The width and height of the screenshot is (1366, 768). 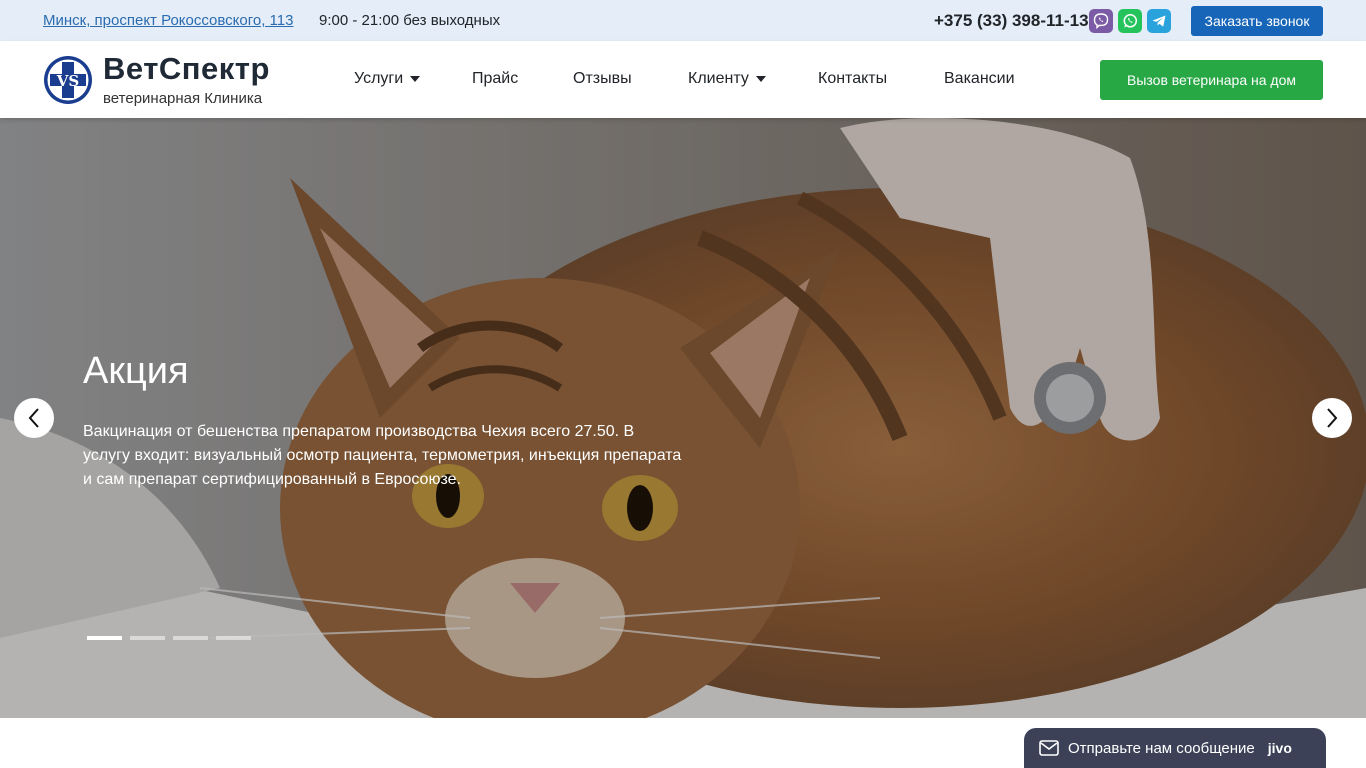 What do you see at coordinates (1211, 80) in the screenshot?
I see `vet-home-call-button: Вызов ветеринара на дом` at bounding box center [1211, 80].